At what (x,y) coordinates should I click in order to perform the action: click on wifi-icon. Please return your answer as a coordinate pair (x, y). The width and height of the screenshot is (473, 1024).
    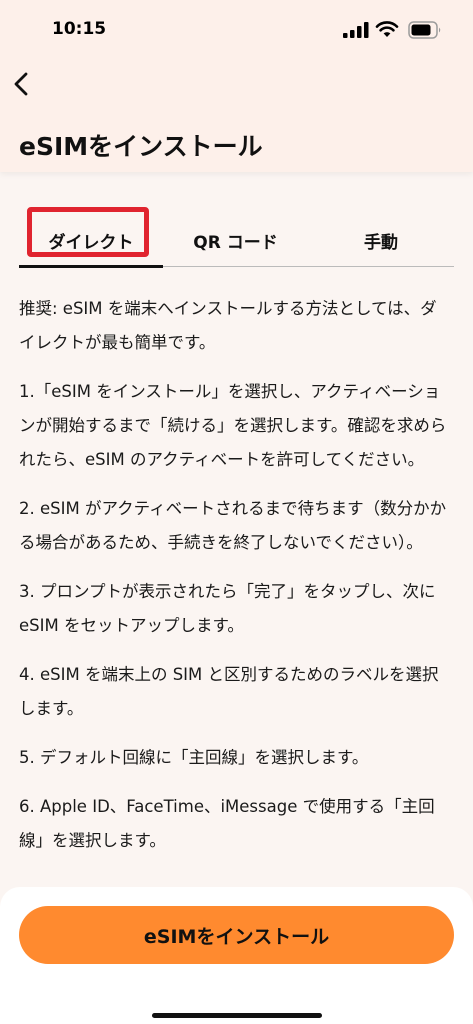
    Looking at the image, I should click on (387, 29).